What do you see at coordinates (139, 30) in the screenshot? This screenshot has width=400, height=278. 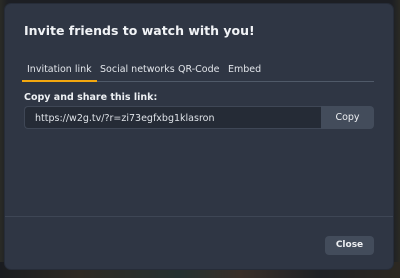 I see `dialog-title: Invite friends to watch with you!` at bounding box center [139, 30].